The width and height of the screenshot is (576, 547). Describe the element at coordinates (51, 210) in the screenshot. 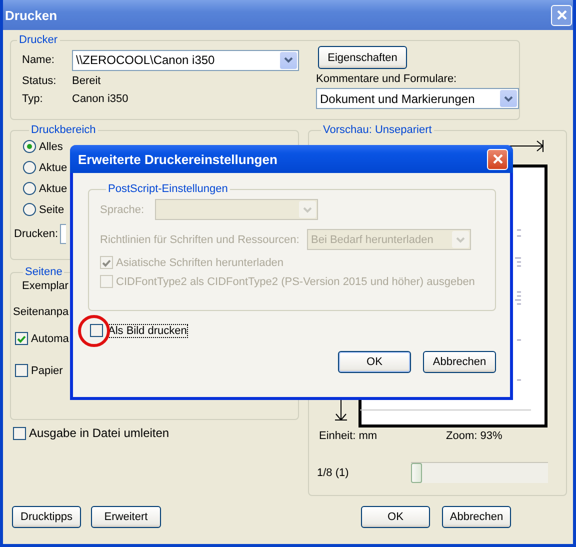

I see `radio-label: Seite` at that location.